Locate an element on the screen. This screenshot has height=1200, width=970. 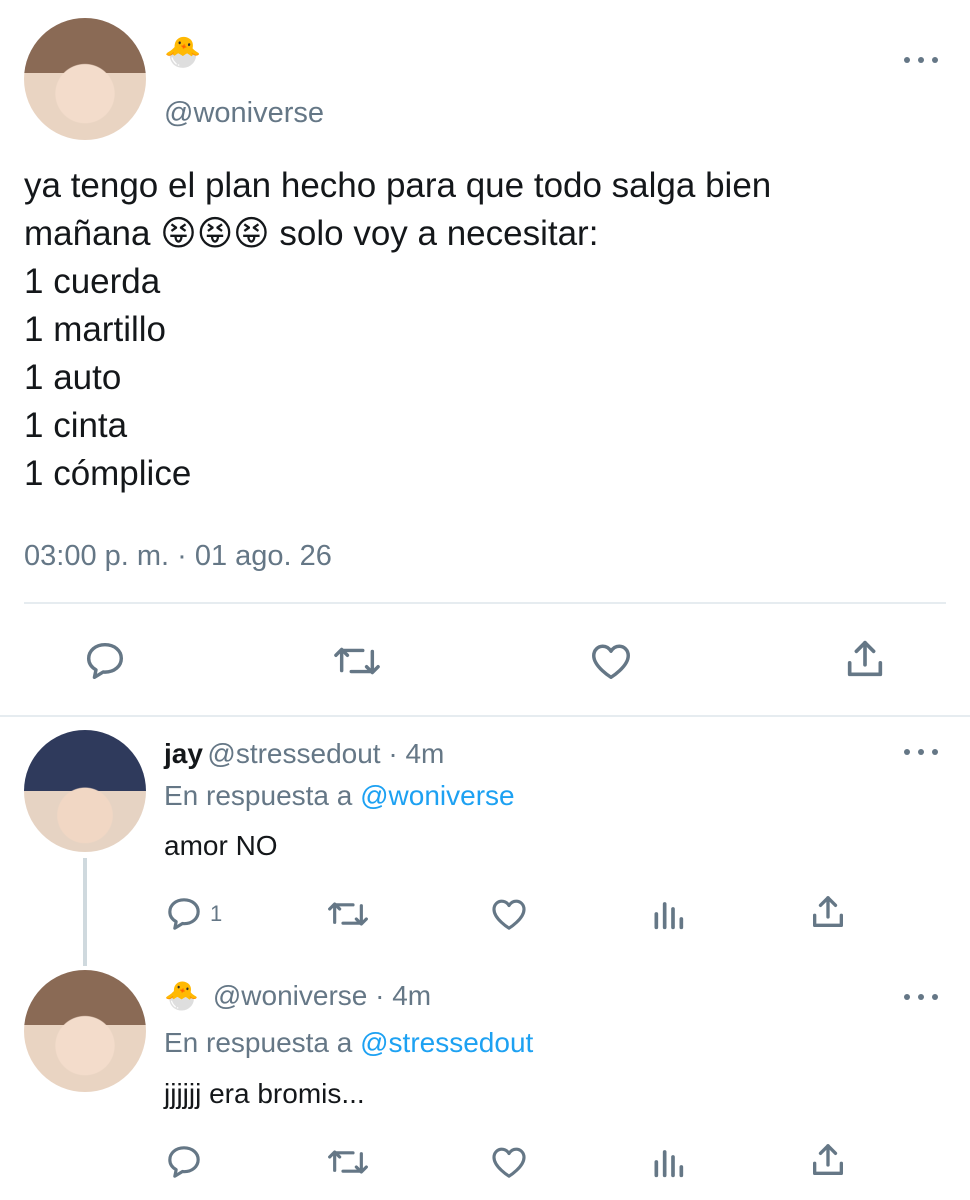
reply-1-analytics-button is located at coordinates (668, 914).